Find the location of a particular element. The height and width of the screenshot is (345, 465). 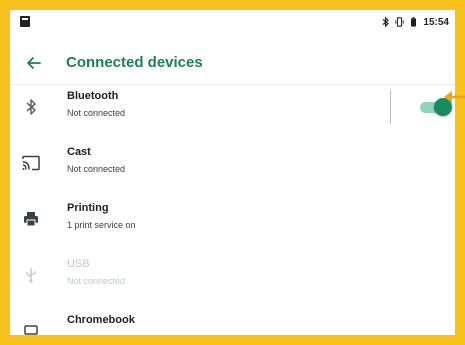

page-title: Connected devices is located at coordinates (134, 62).